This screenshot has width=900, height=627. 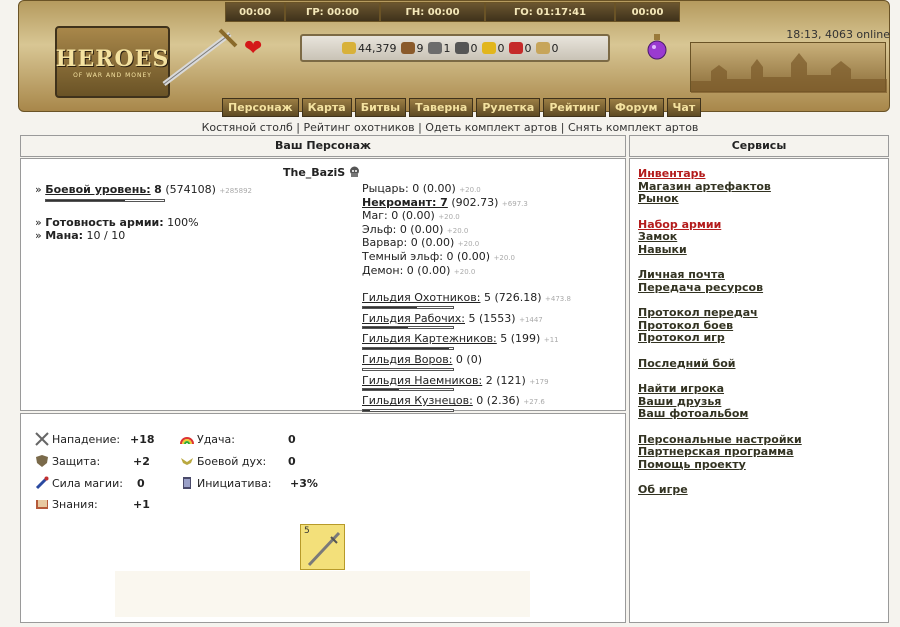 What do you see at coordinates (539, 381) in the screenshot?
I see `guild-next: +179` at bounding box center [539, 381].